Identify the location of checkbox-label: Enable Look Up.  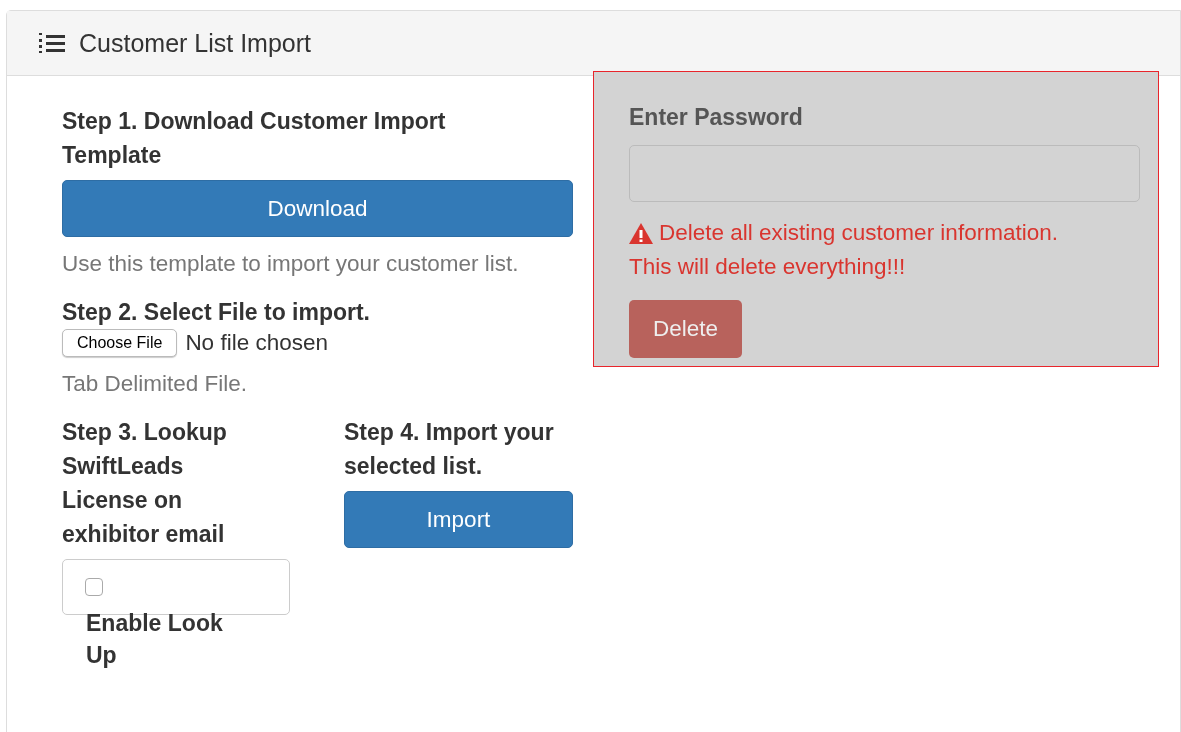
(155, 639).